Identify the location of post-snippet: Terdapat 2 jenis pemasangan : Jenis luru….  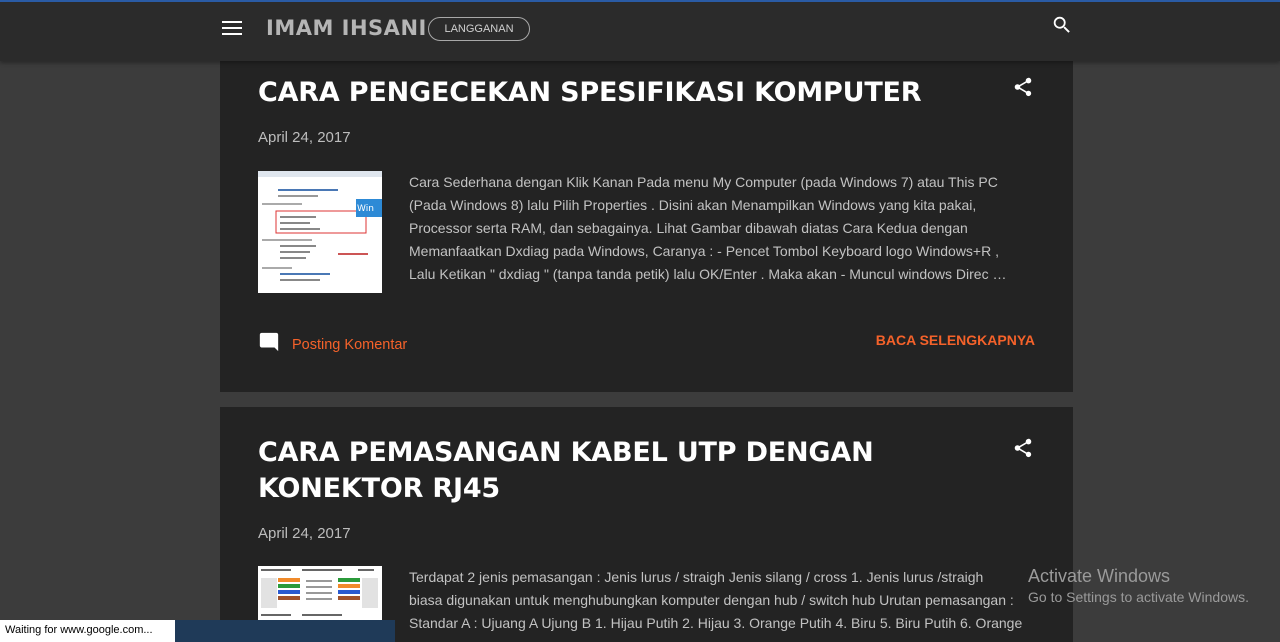
(722, 602).